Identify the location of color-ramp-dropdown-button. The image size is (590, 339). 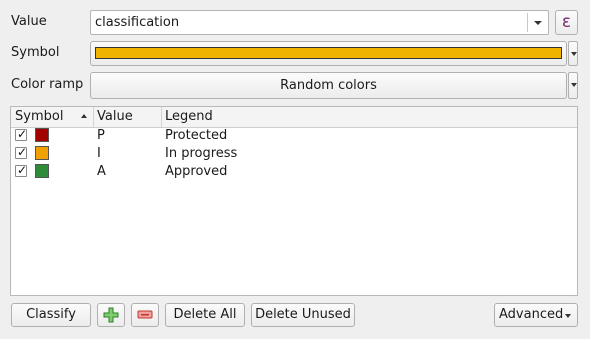
(573, 85).